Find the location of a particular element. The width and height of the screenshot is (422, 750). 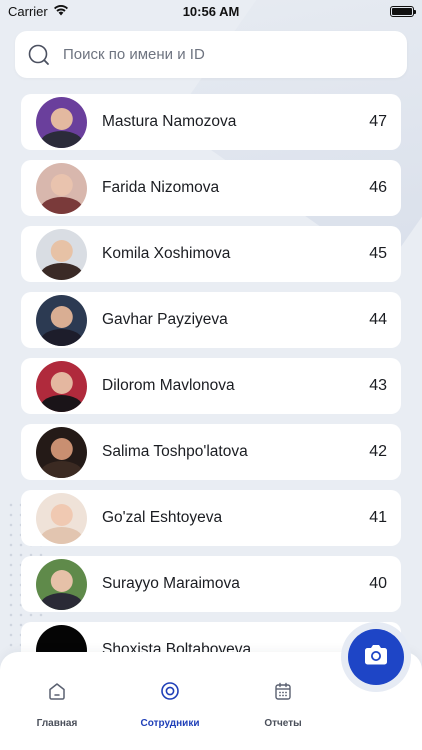

list-item: Gavhar Payziyeva 44 is located at coordinates (211, 320).